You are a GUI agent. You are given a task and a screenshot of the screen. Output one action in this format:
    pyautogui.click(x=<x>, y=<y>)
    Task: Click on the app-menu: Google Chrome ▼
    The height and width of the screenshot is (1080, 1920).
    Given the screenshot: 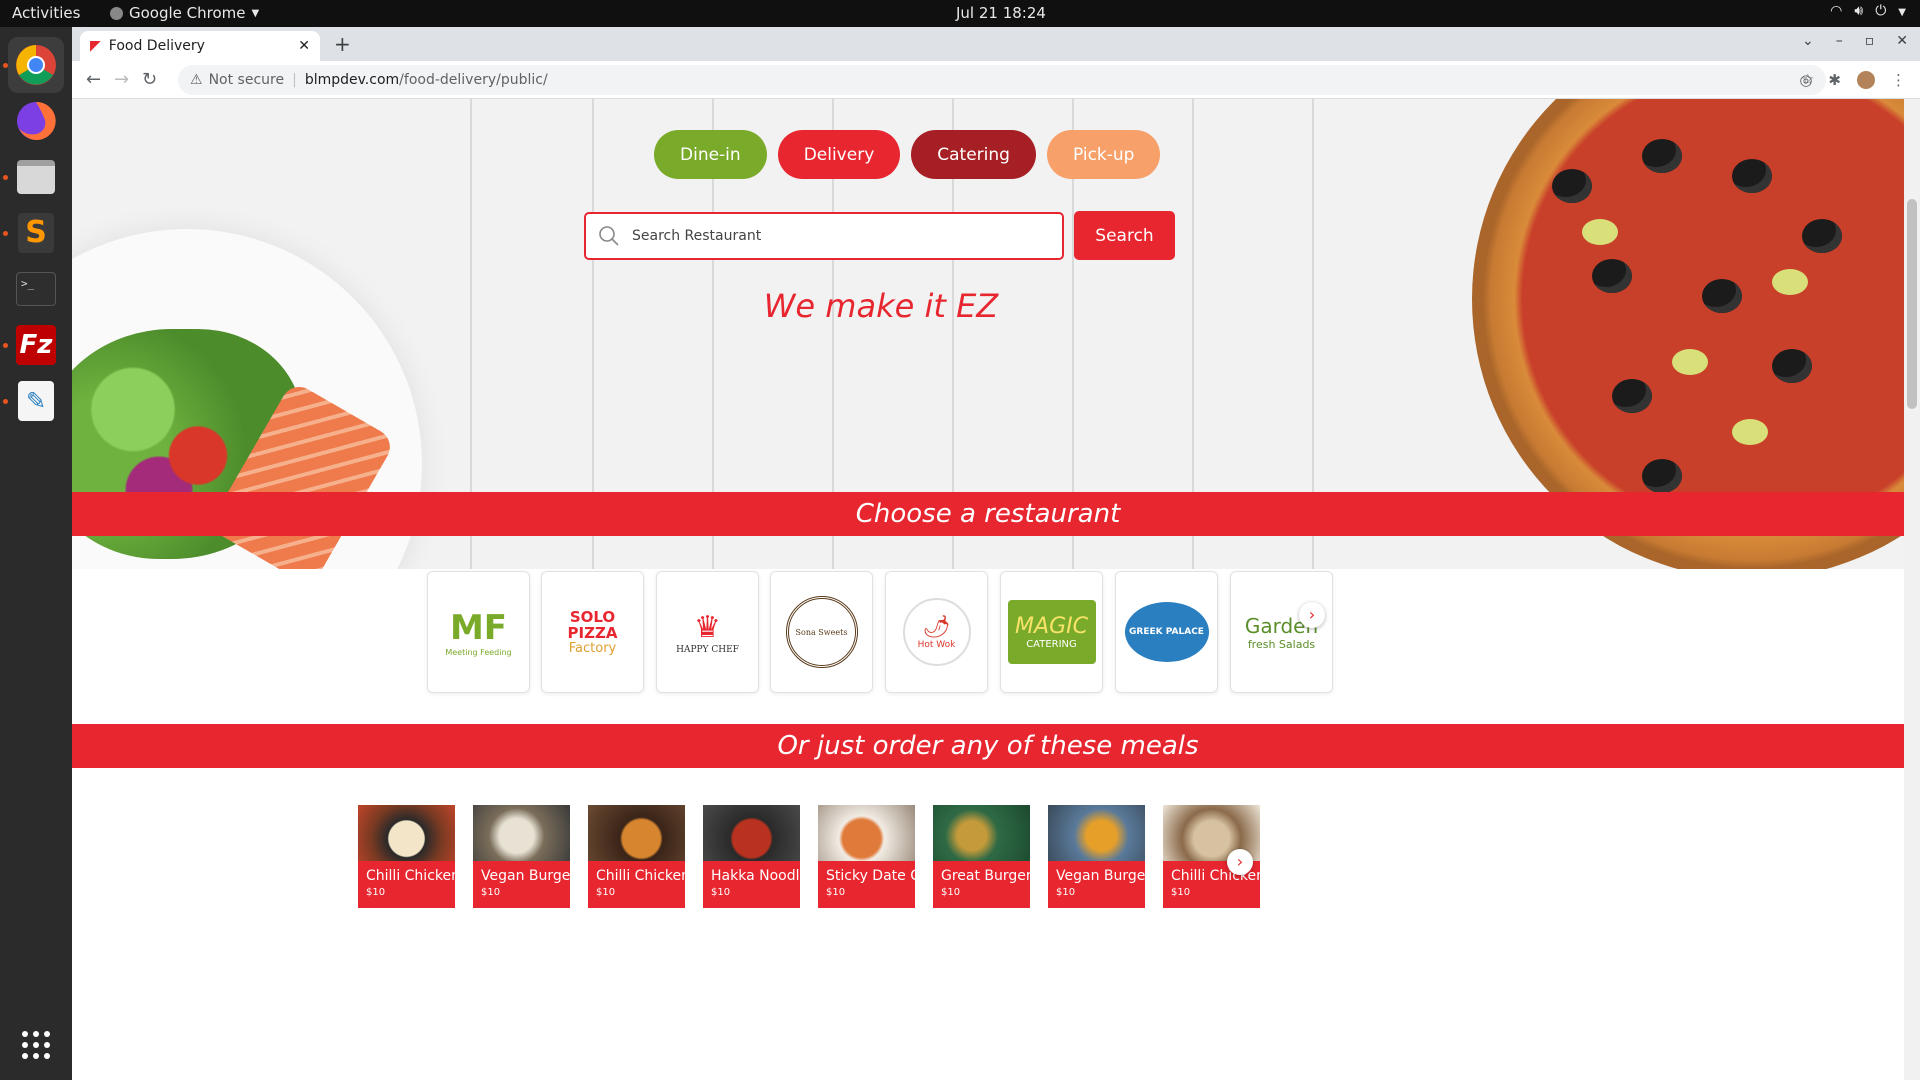 What is the action you would take?
    pyautogui.click(x=184, y=13)
    